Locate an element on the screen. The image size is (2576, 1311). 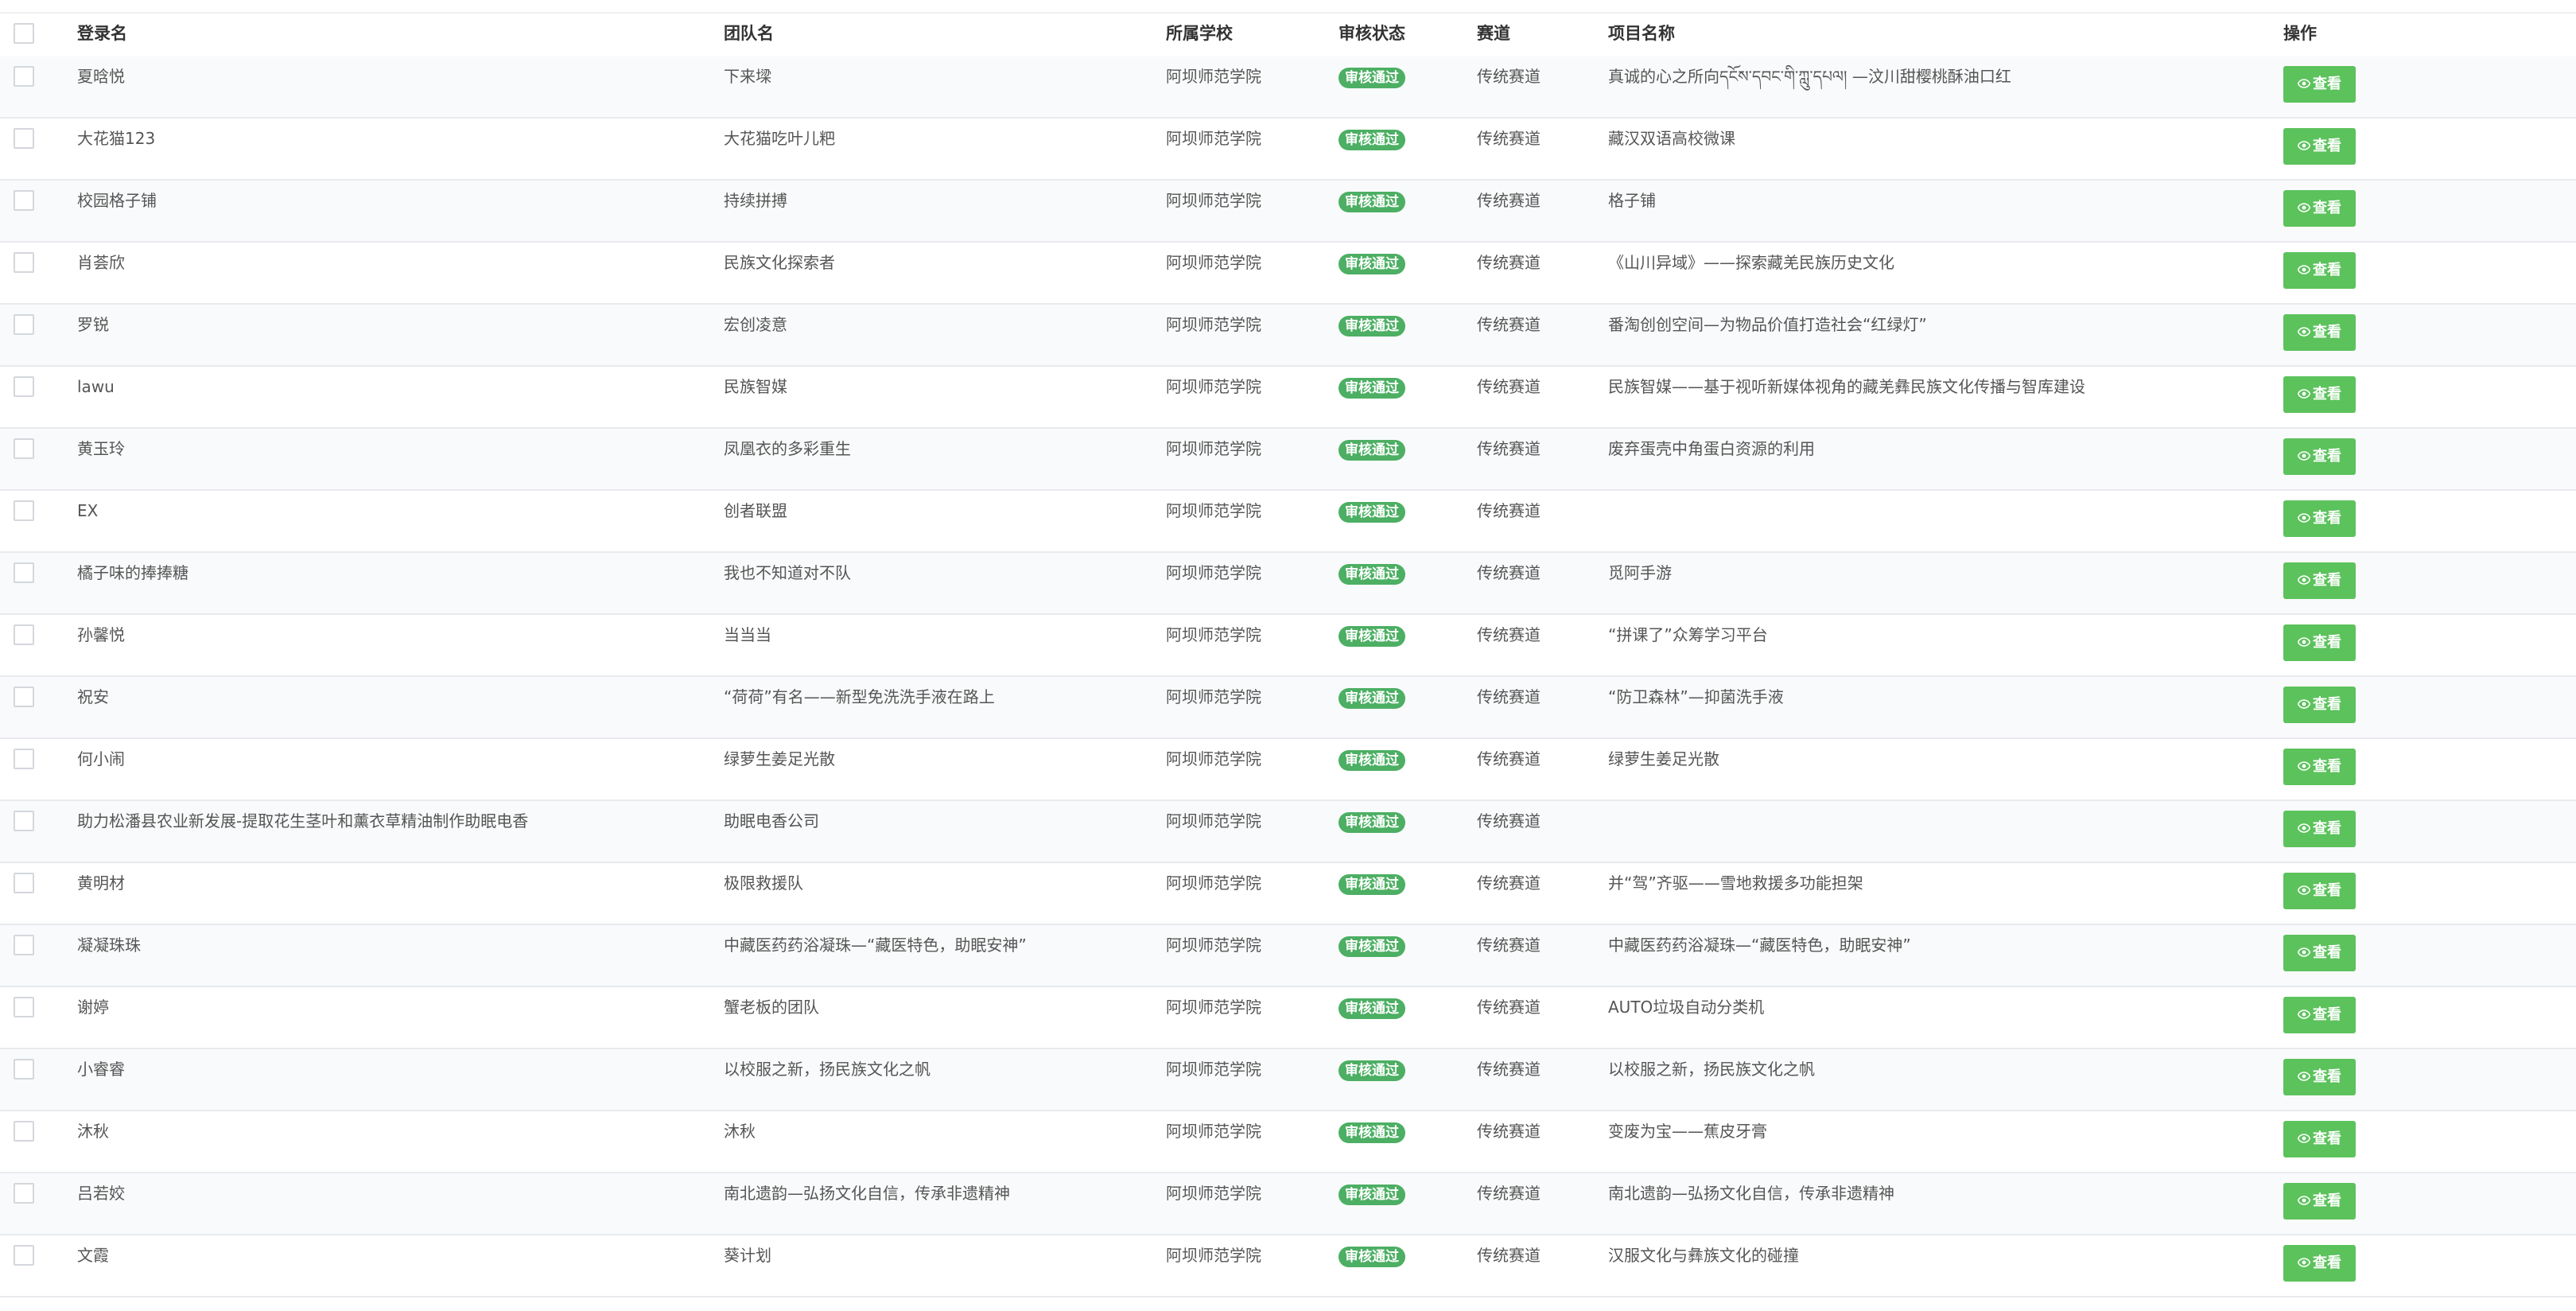
team-name-cell: 民族智媒 is located at coordinates (755, 386).